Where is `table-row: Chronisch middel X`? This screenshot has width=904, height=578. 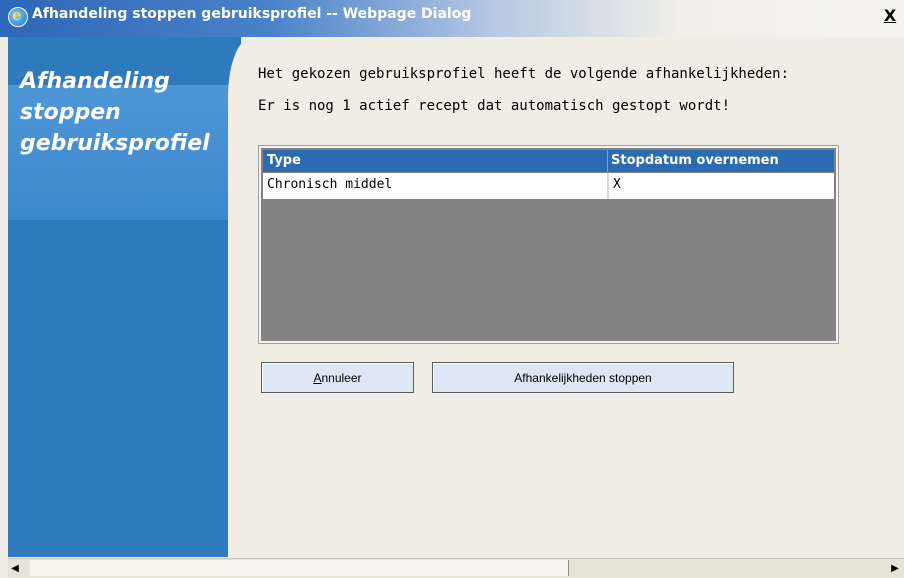 table-row: Chronisch middel X is located at coordinates (548, 186).